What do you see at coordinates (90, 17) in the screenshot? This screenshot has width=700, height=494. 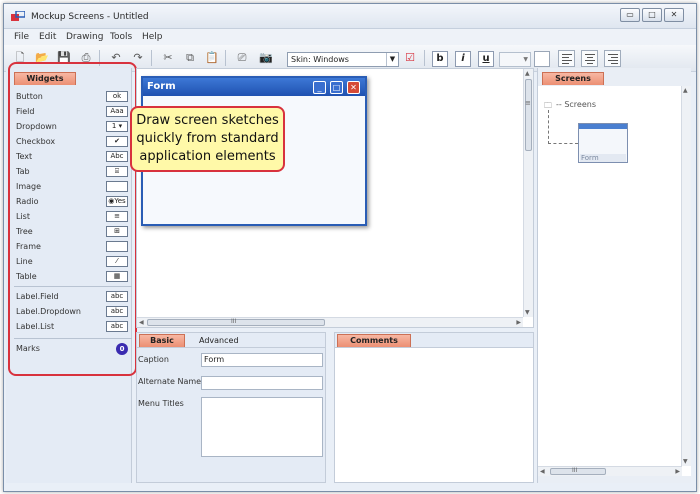 I see `window-title: Mockup Screens - Untitled` at bounding box center [90, 17].